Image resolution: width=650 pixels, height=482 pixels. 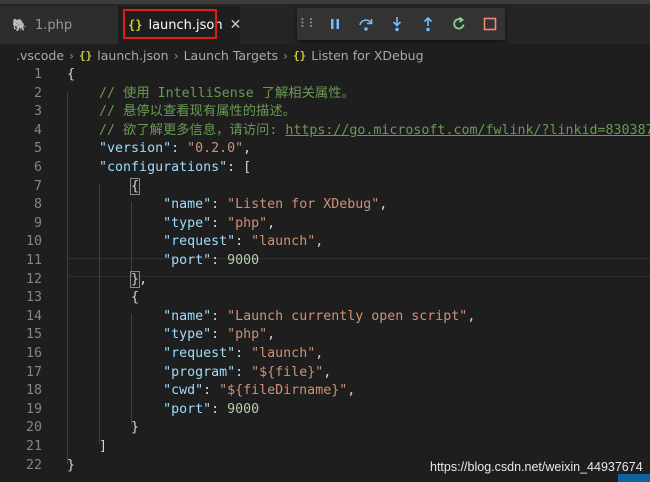 What do you see at coordinates (53, 25) in the screenshot?
I see `tab-label: 1.php` at bounding box center [53, 25].